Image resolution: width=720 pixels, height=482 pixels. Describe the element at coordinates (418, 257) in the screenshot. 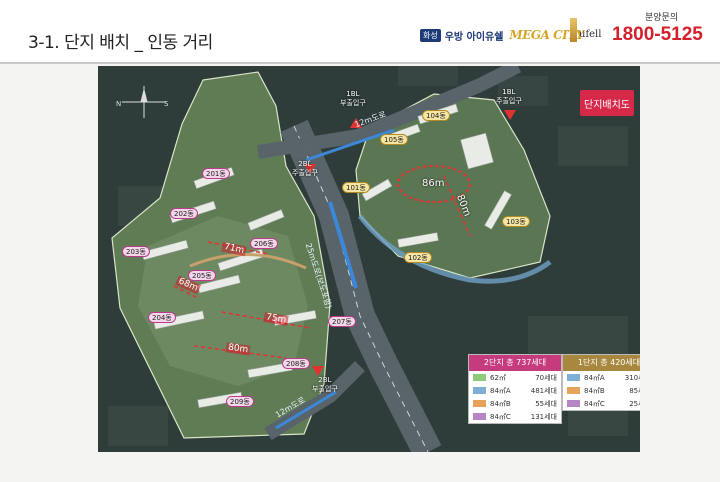

I see `building-102: 102동` at that location.